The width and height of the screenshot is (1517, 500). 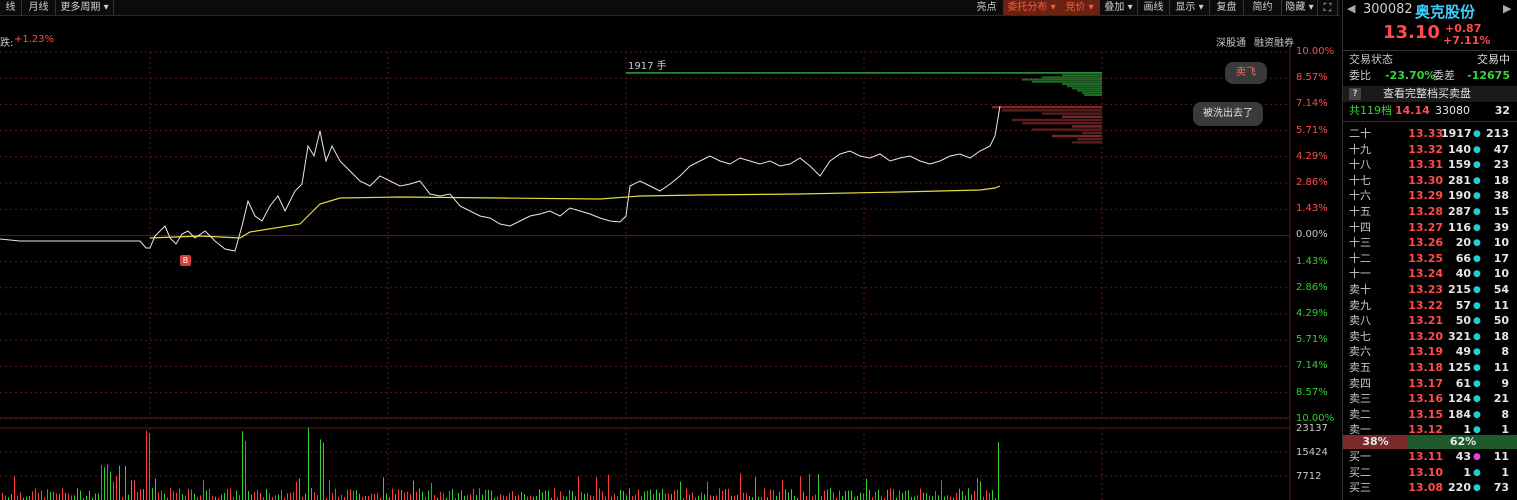 What do you see at coordinates (1425, 133) in the screenshot?
I see `ask-price: 13.33` at bounding box center [1425, 133].